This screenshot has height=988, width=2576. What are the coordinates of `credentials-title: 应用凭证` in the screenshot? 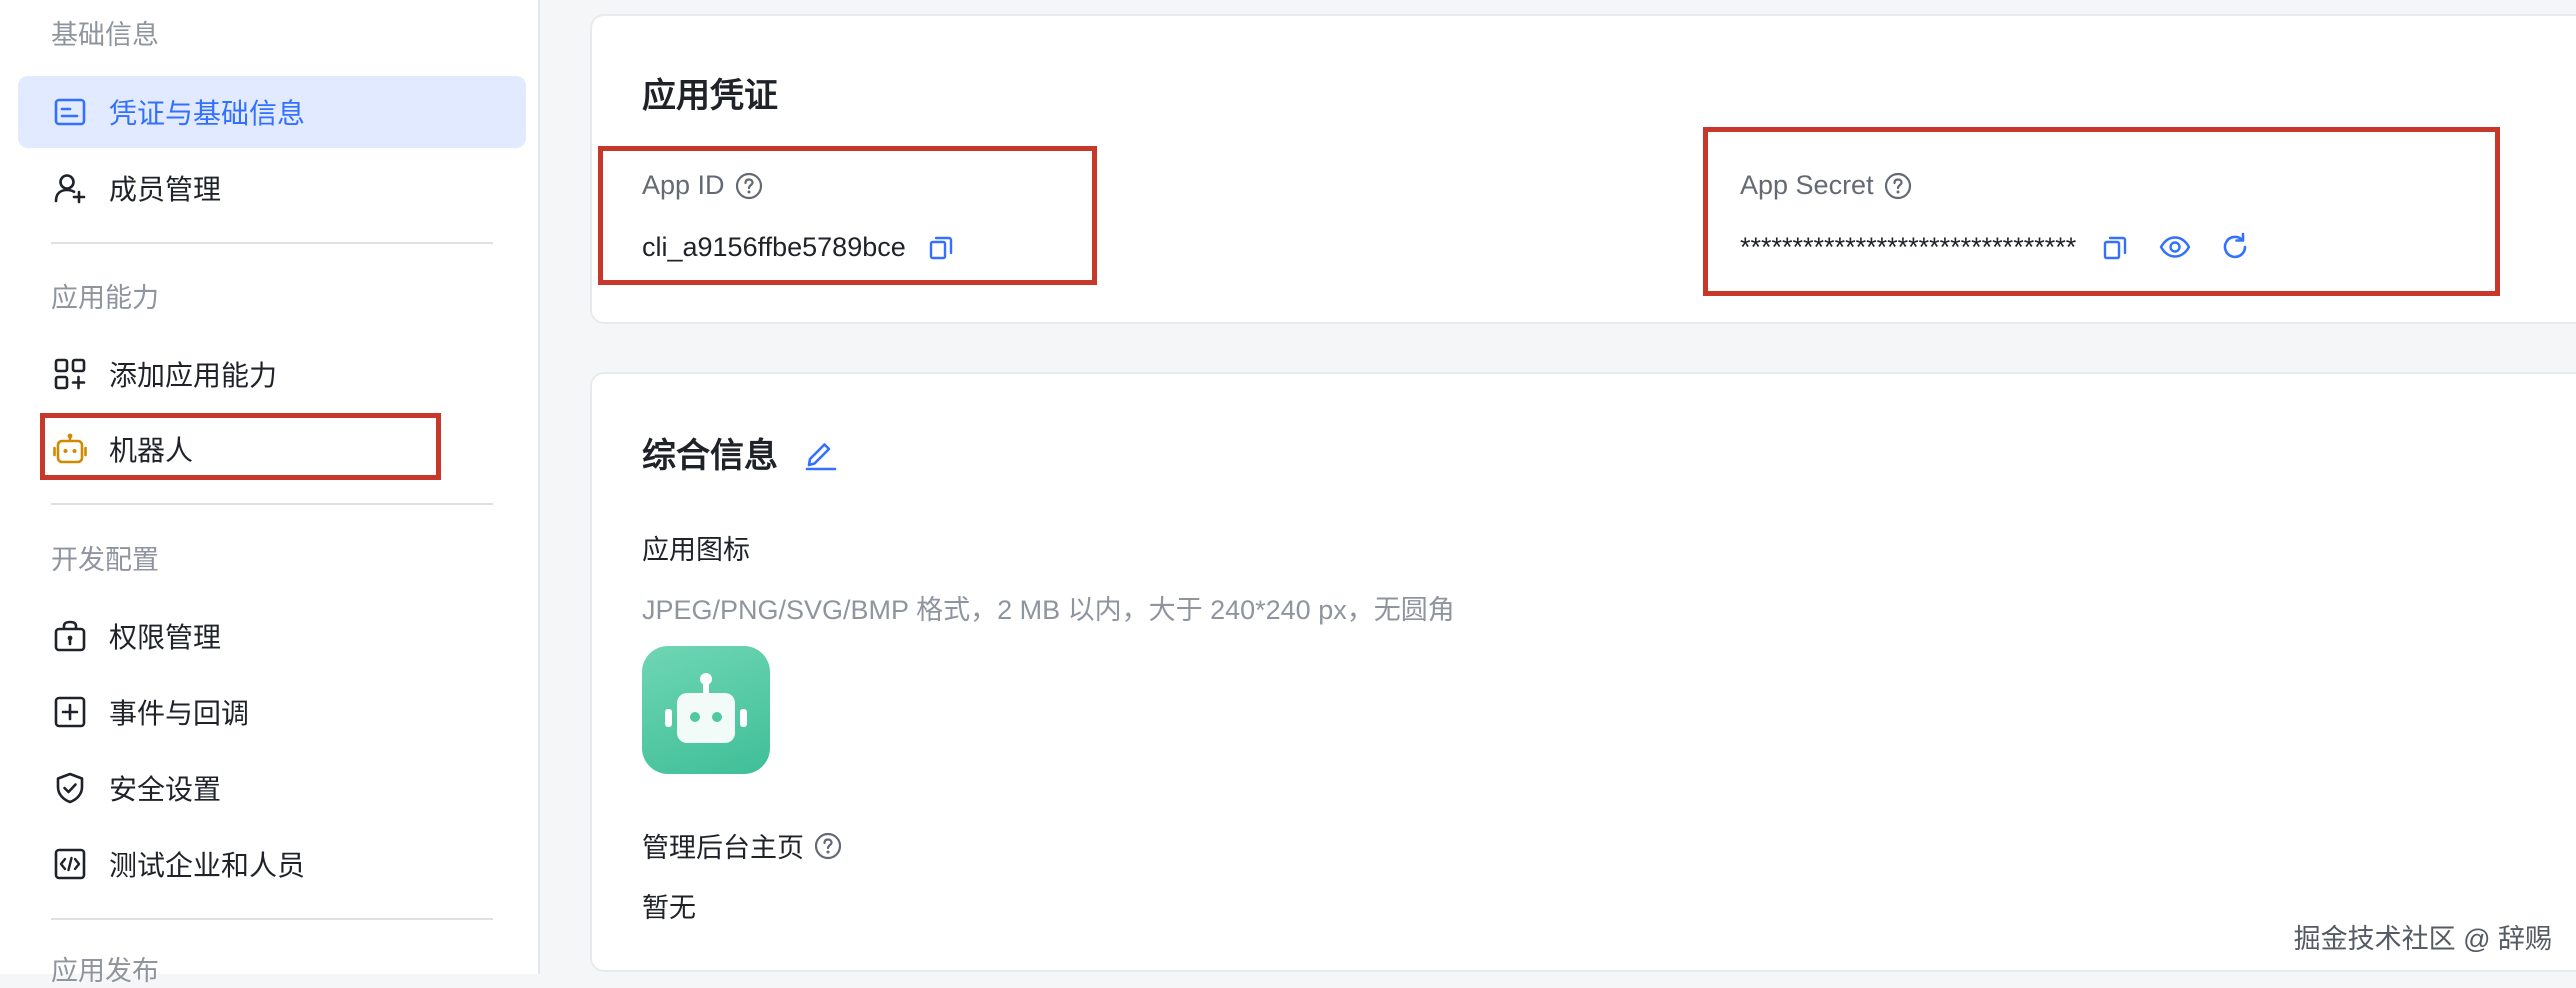 It's located at (710, 92).